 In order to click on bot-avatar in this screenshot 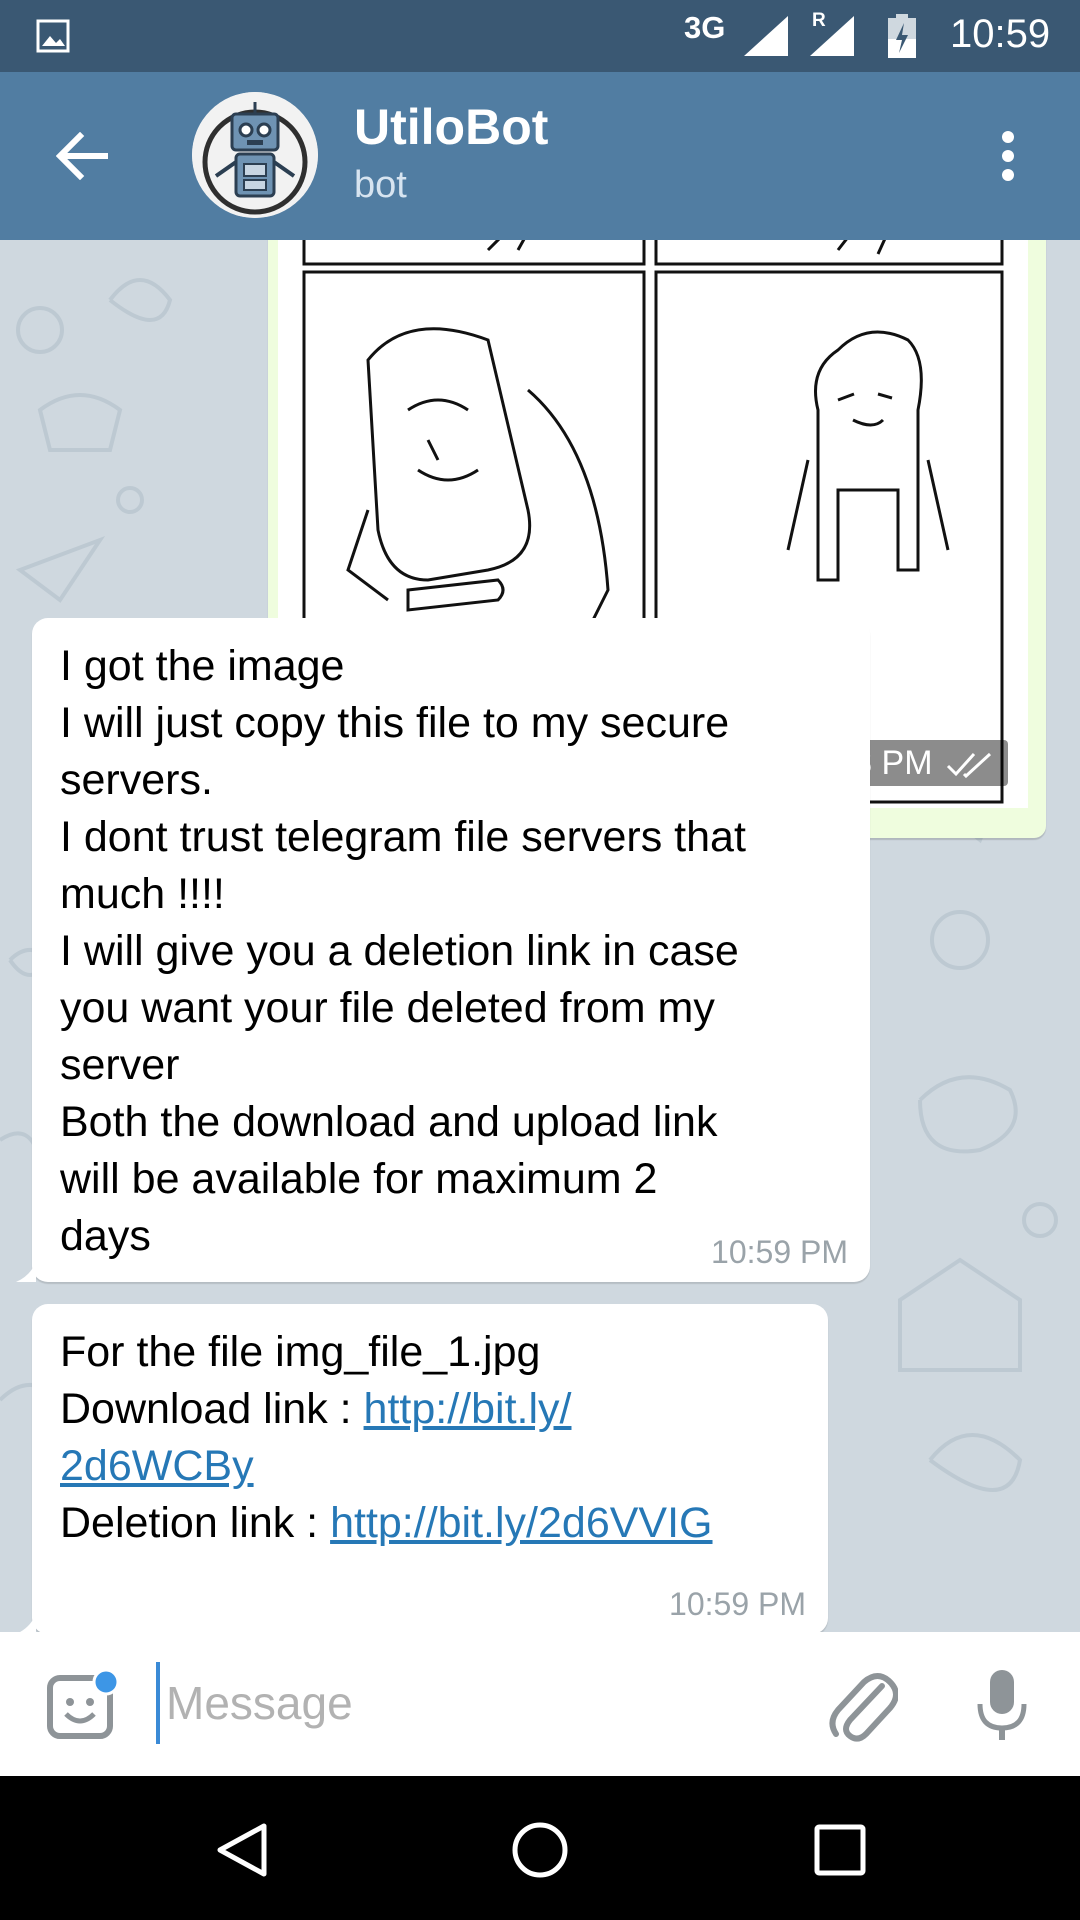, I will do `click(255, 155)`.